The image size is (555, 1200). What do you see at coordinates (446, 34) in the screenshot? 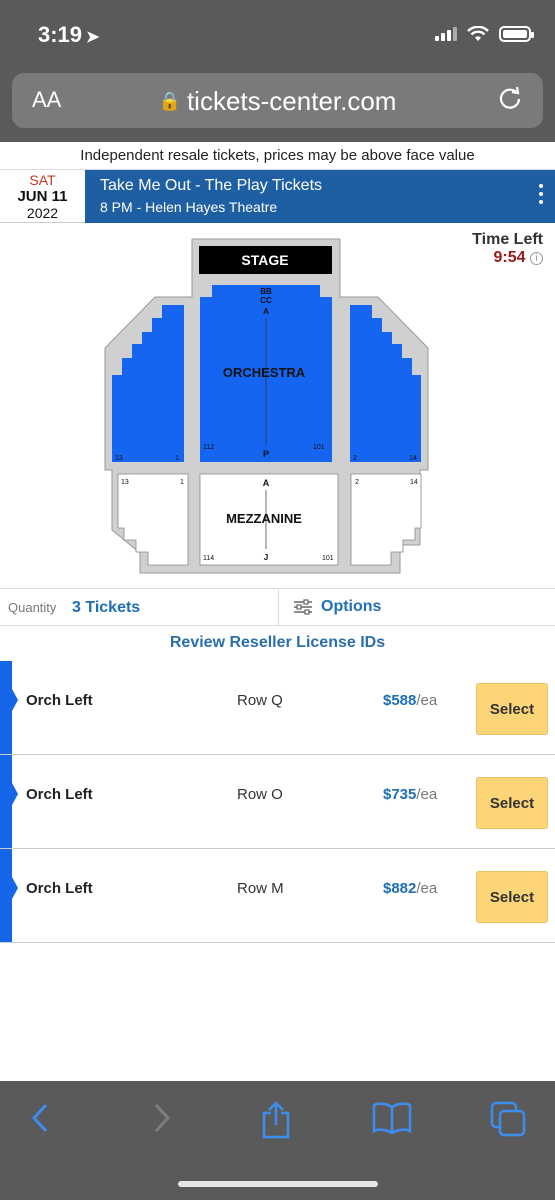
I see `cellular-signal-icon` at bounding box center [446, 34].